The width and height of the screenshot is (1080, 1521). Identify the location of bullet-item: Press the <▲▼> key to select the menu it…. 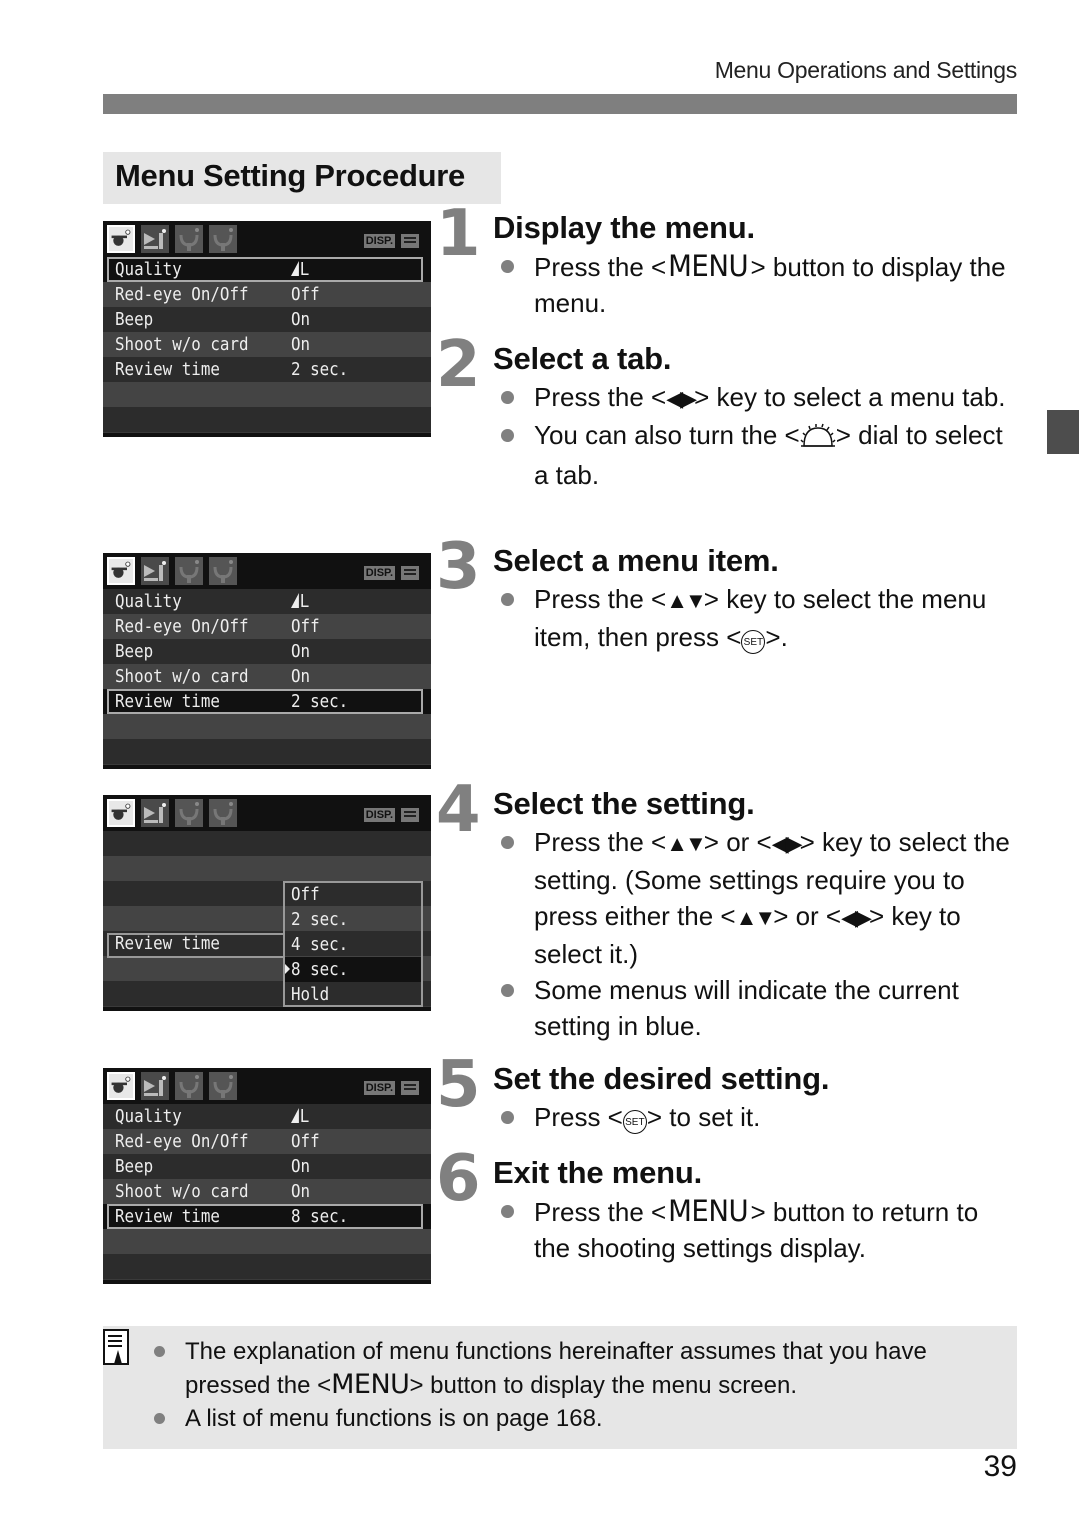
(758, 618).